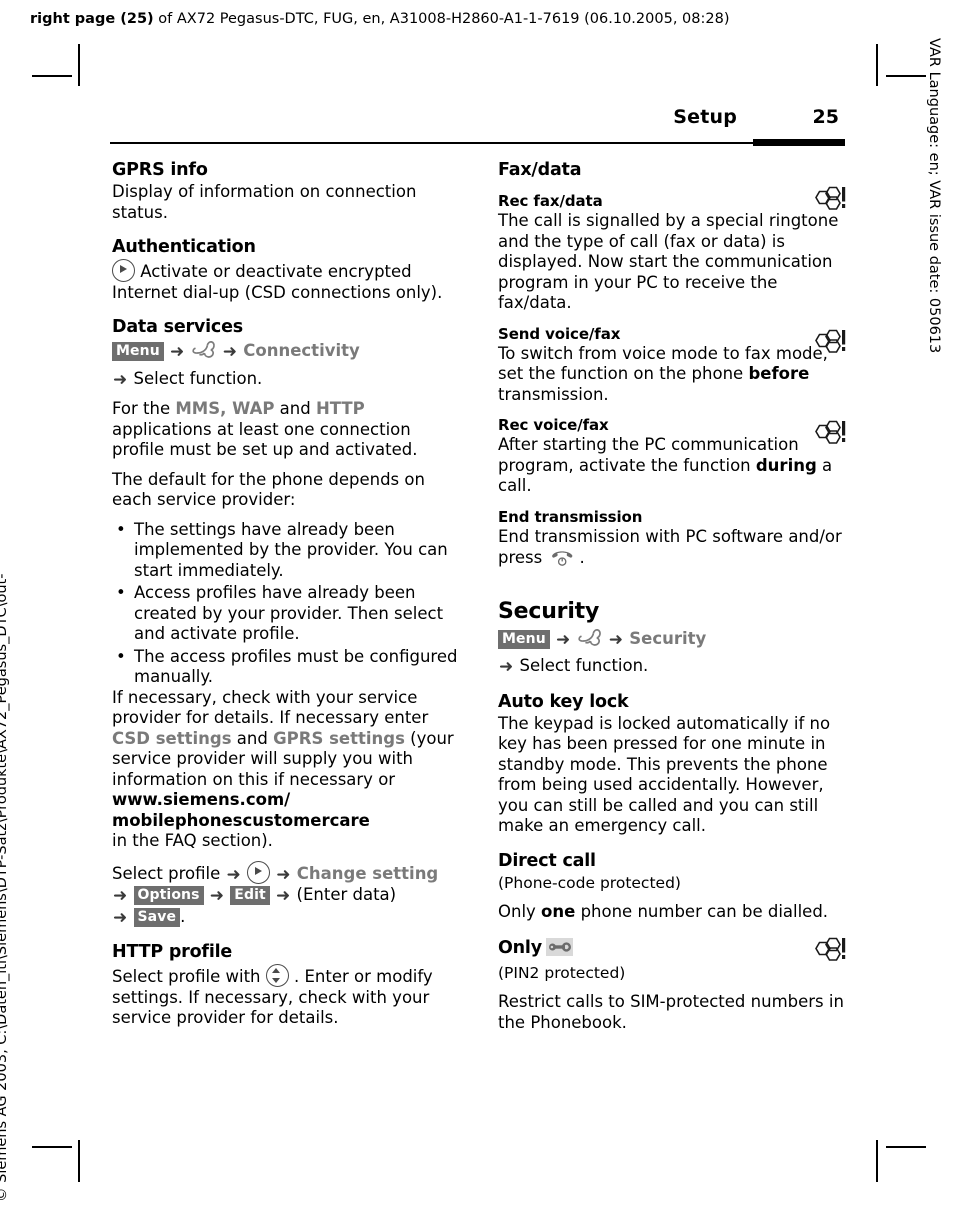  What do you see at coordinates (79, 1161) in the screenshot?
I see `crop-mark-bottom-left-vertical` at bounding box center [79, 1161].